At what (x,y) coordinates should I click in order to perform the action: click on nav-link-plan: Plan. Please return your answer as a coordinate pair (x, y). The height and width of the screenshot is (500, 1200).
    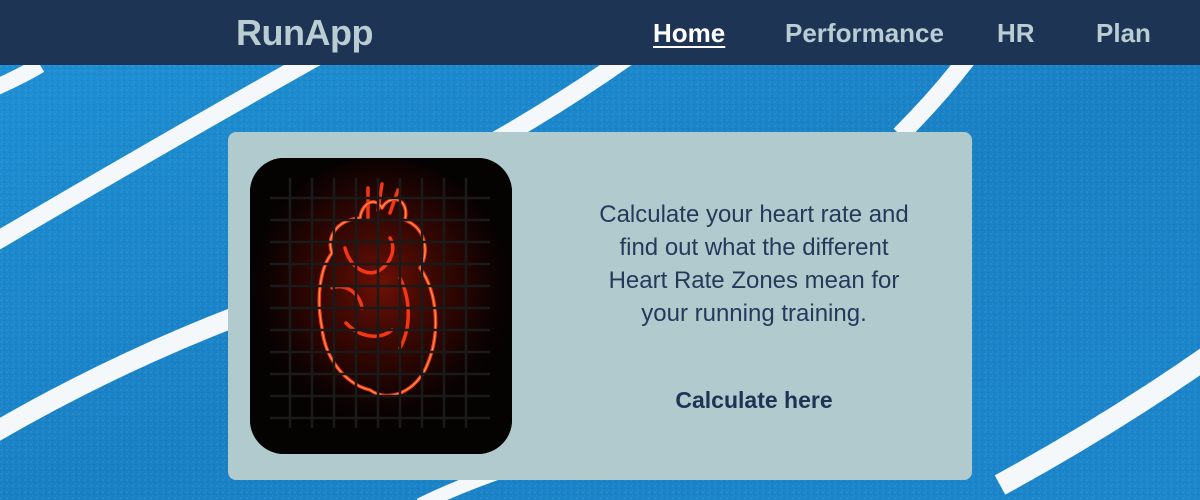
    Looking at the image, I should click on (1123, 33).